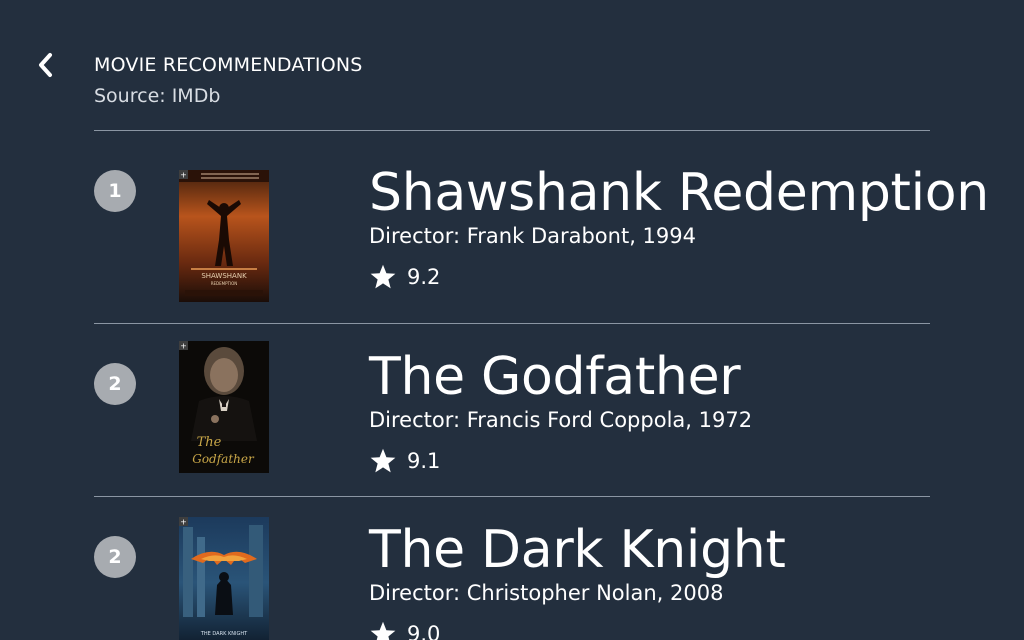 The height and width of the screenshot is (640, 1024). I want to click on movie-rating: 9.0, so click(577, 630).